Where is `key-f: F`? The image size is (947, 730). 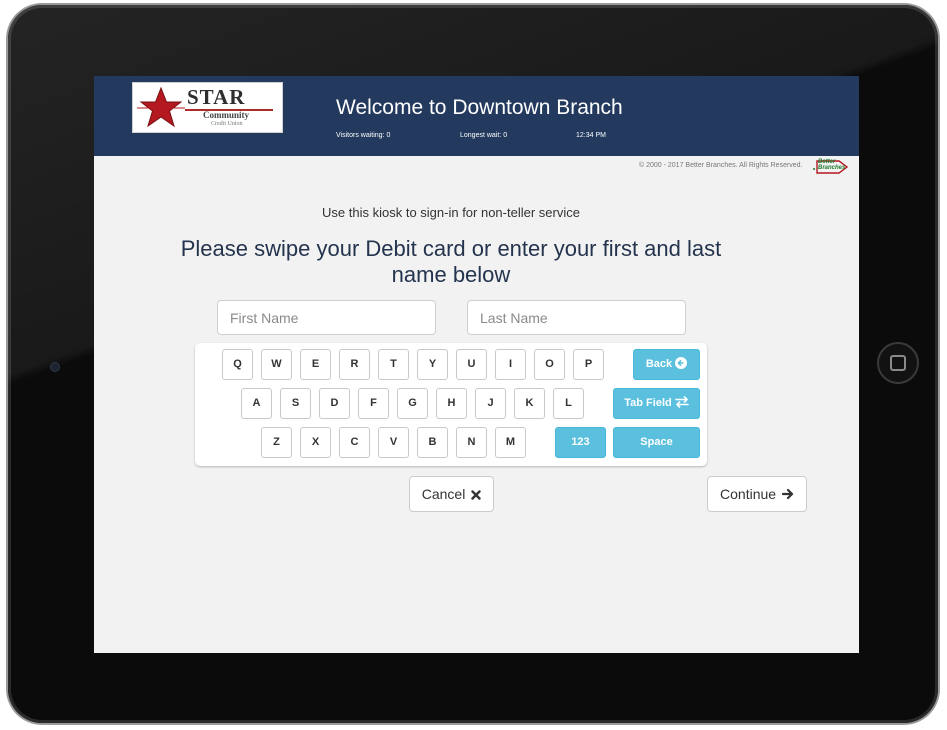
key-f: F is located at coordinates (373, 403).